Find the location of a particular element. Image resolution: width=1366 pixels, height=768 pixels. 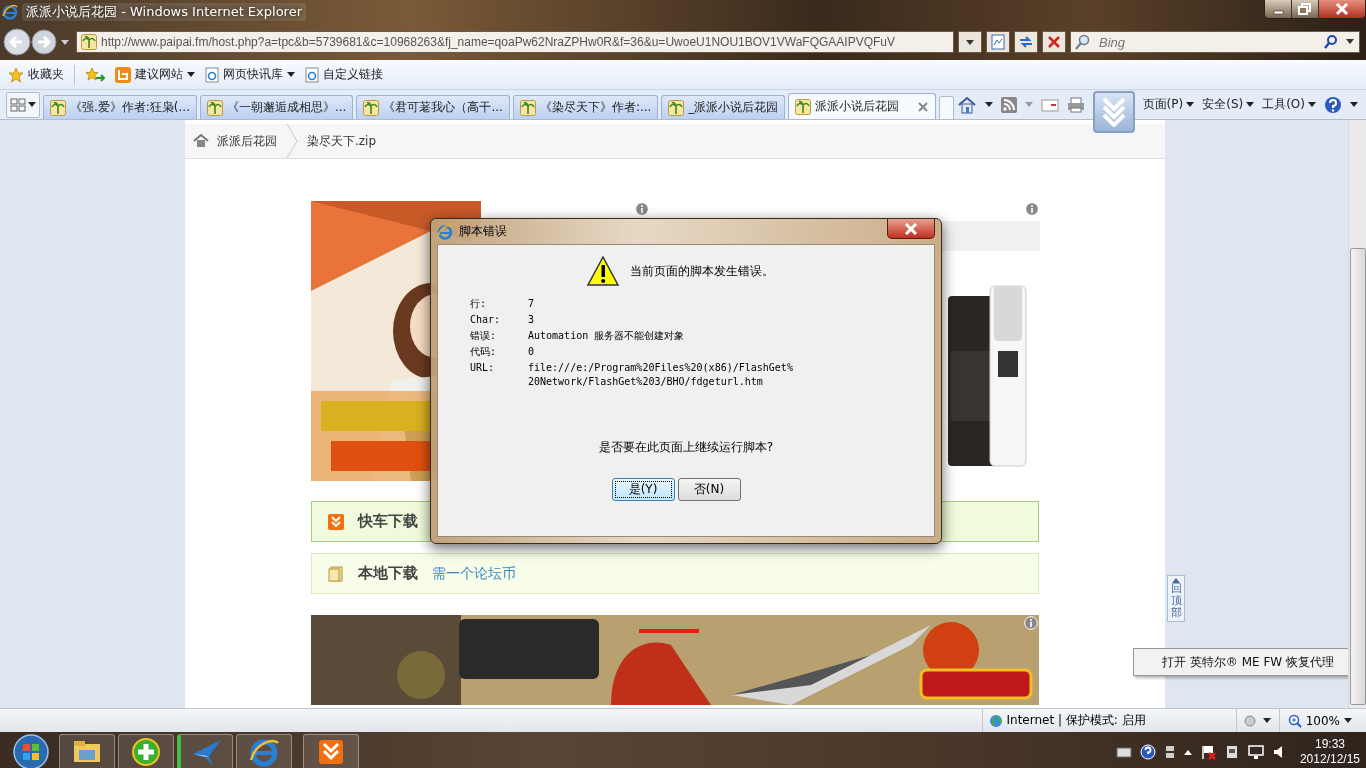

back-to-top-button: 回顶部 is located at coordinates (1176, 599).